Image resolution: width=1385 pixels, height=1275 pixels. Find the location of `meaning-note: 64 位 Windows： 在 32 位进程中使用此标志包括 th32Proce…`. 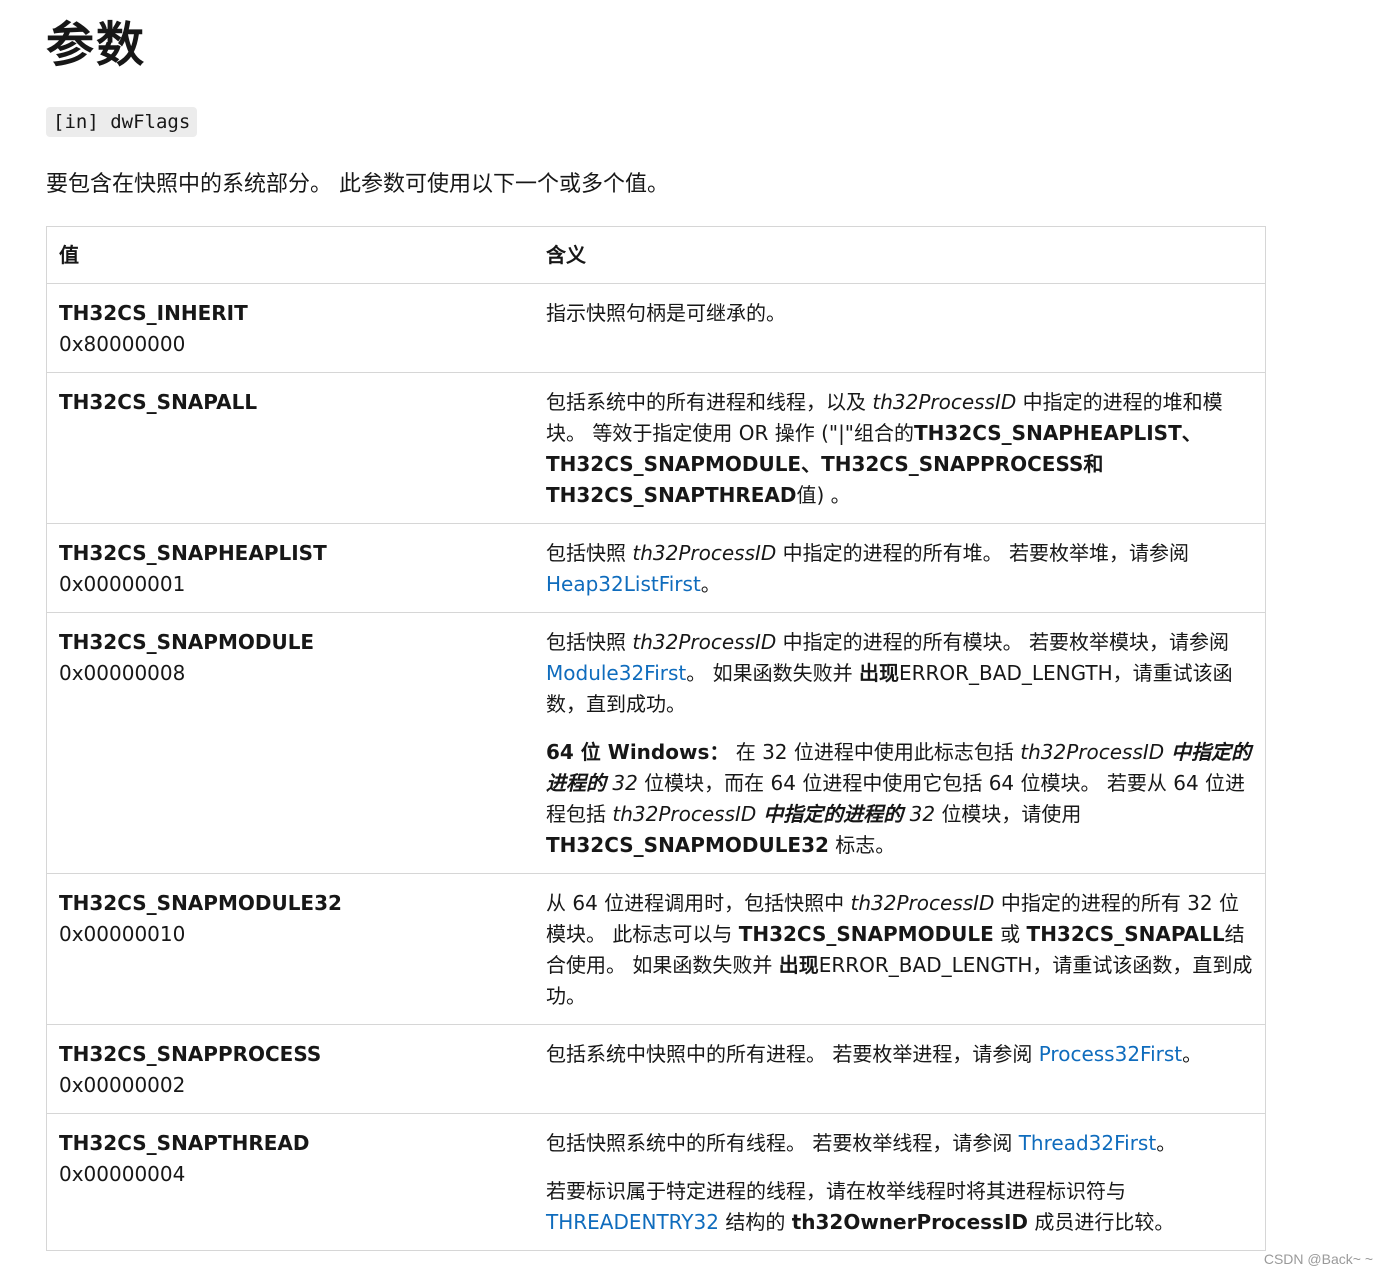

meaning-note: 64 位 Windows： 在 32 位进程中使用此标志包括 th32Proce… is located at coordinates (899, 798).